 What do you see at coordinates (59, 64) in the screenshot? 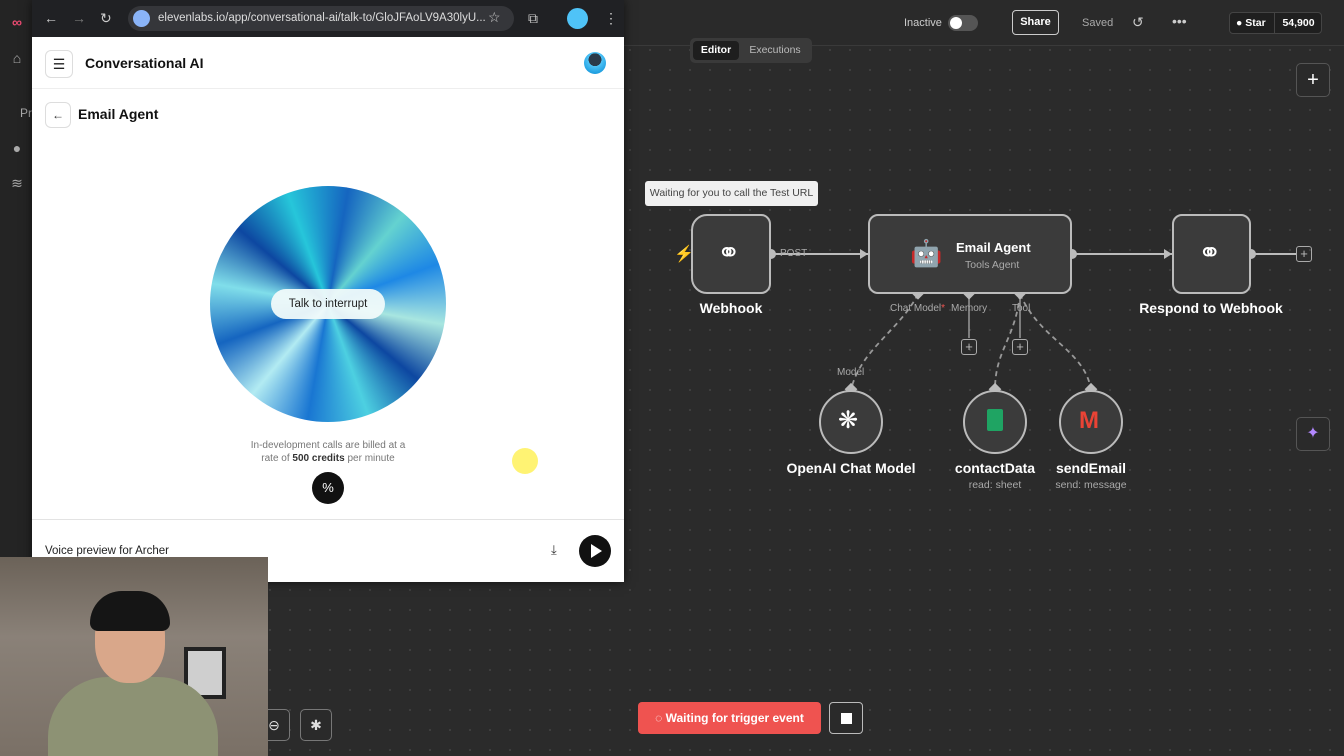
I see `menu-icon: ☰` at bounding box center [59, 64].